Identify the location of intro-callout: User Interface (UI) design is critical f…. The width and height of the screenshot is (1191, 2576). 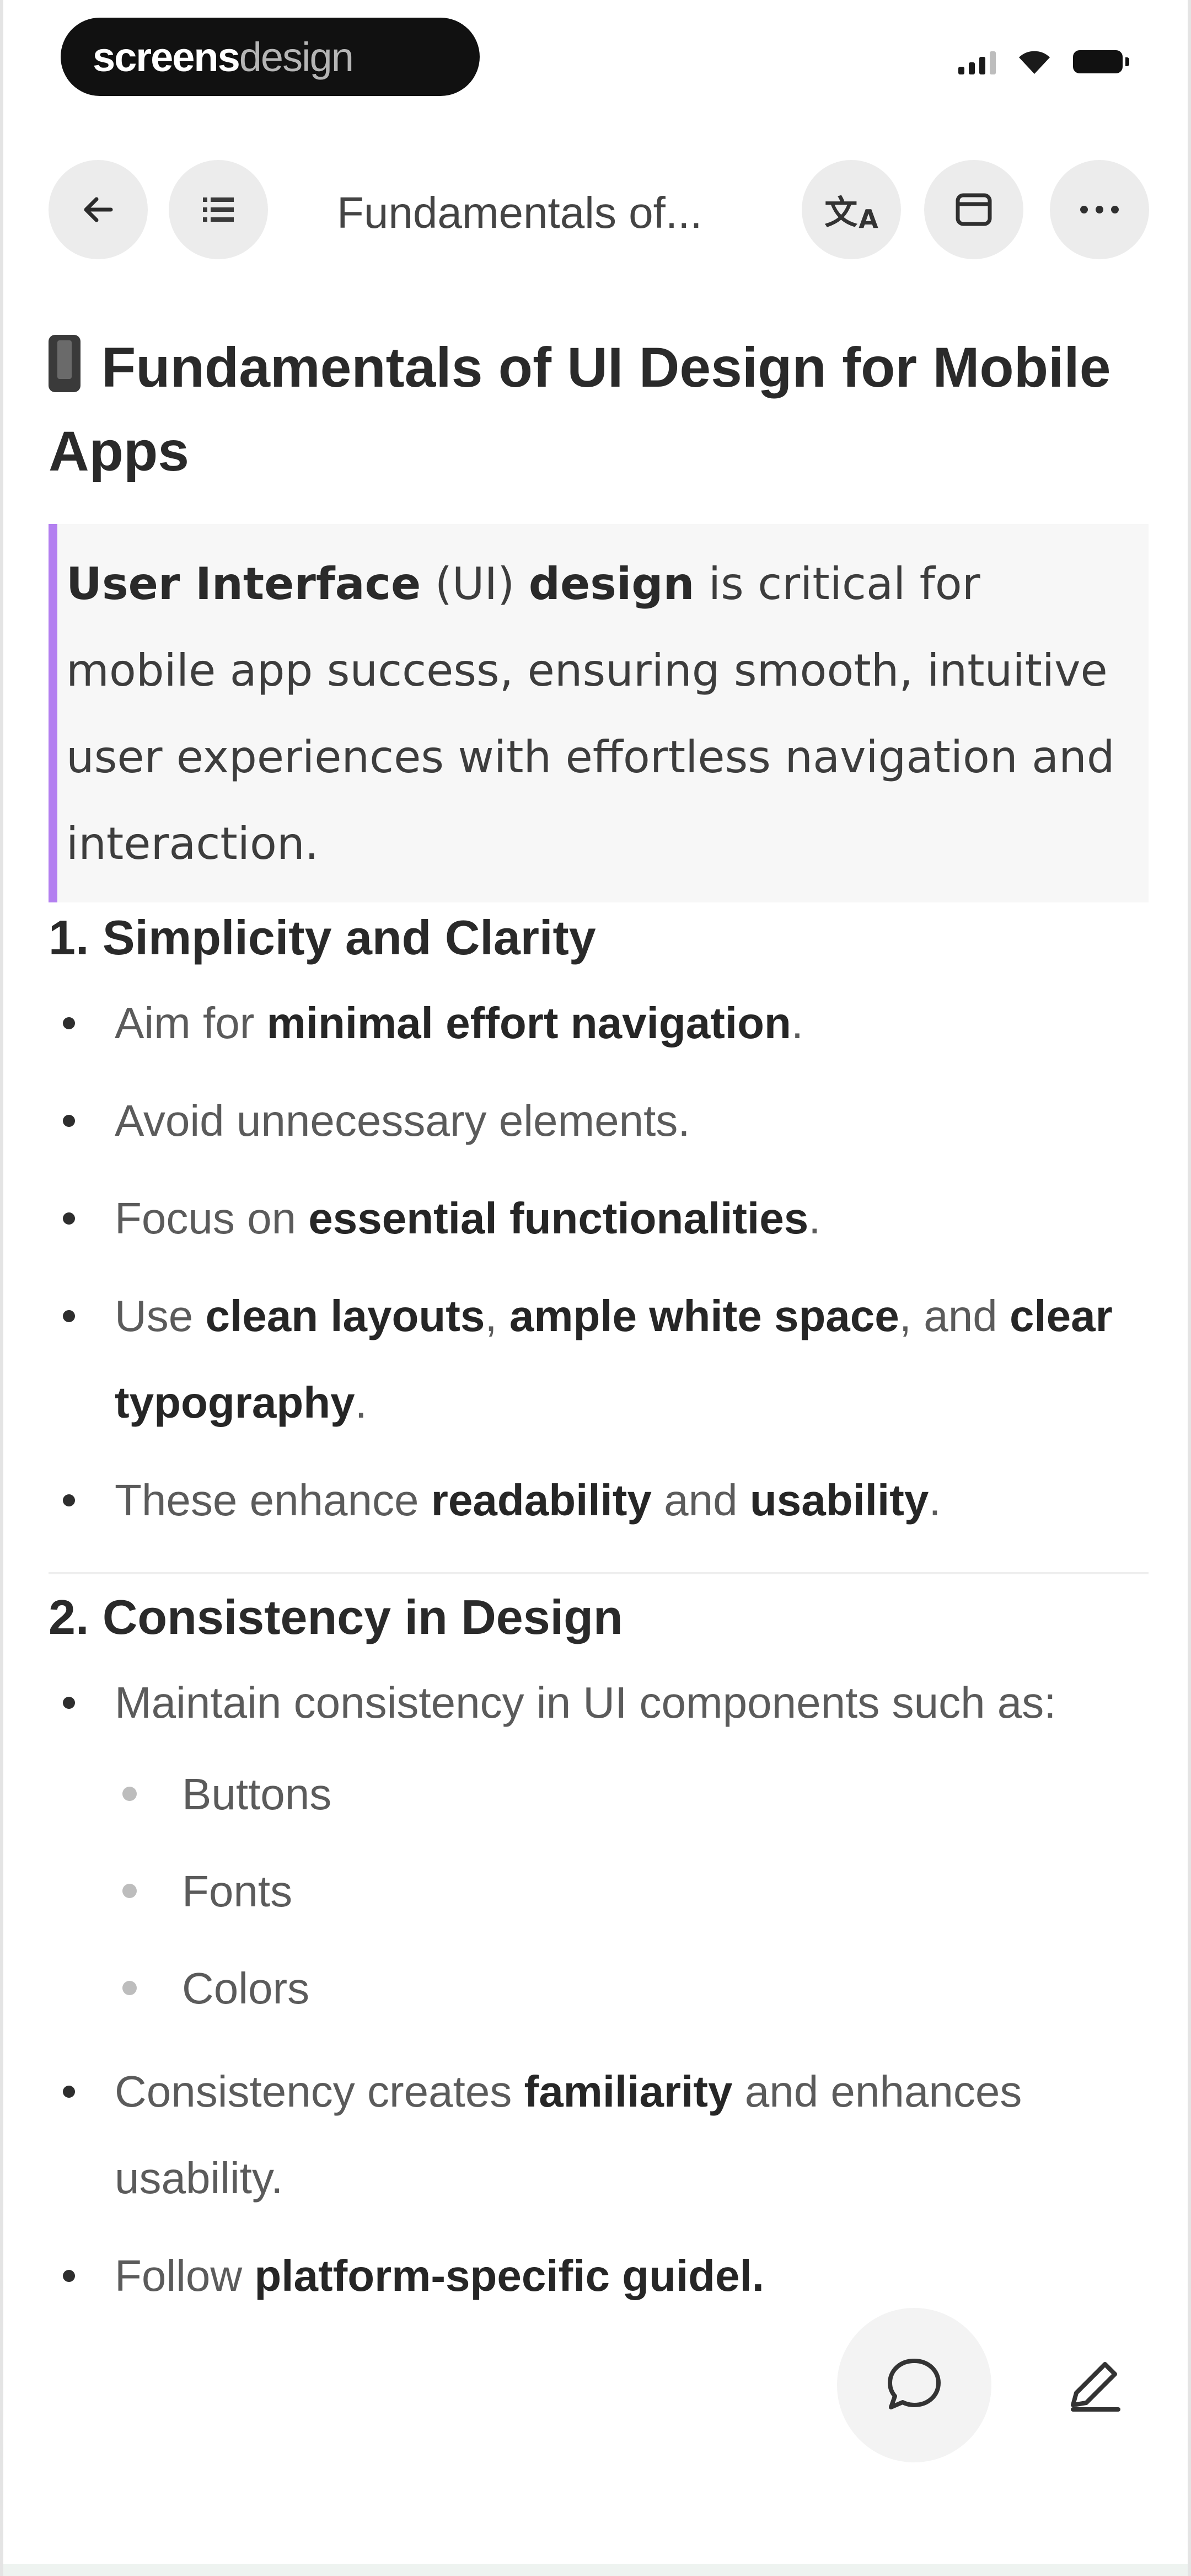
(599, 713).